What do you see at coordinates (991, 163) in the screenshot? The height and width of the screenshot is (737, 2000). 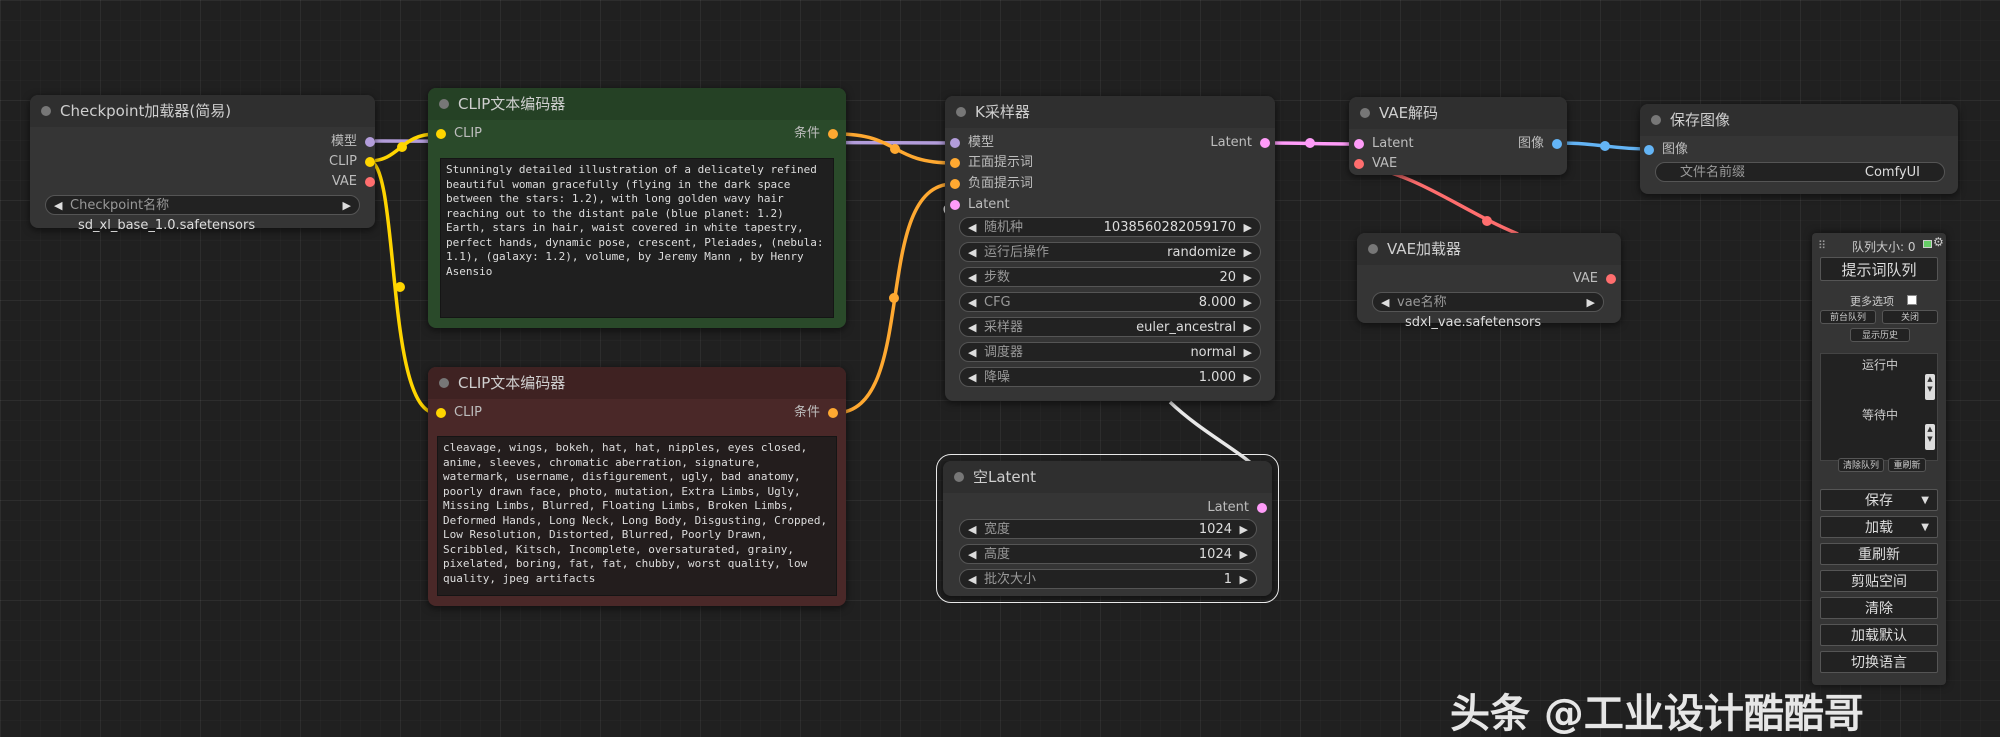 I see `input-positive: 正面提示词` at bounding box center [991, 163].